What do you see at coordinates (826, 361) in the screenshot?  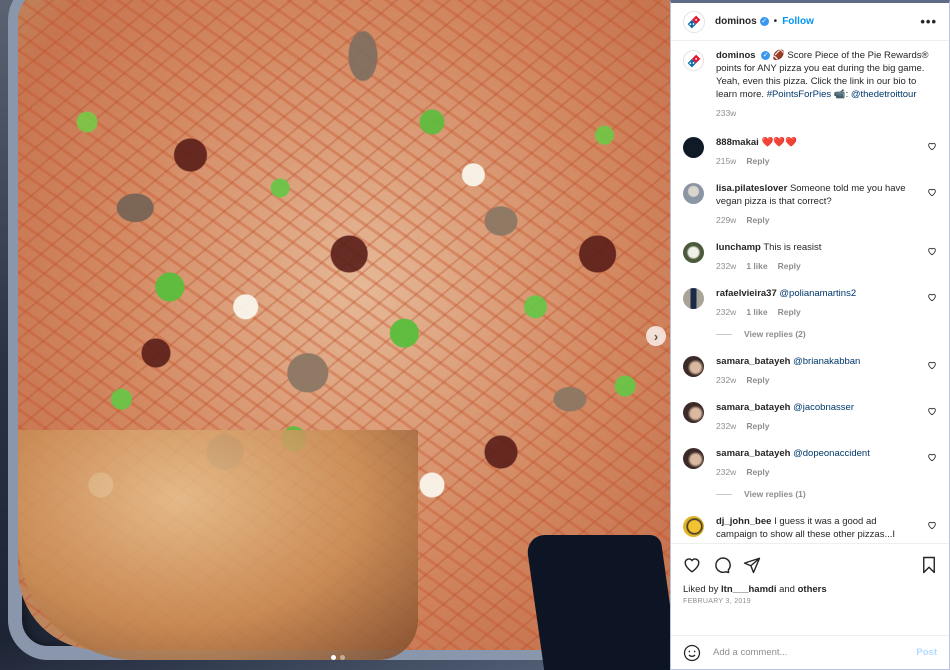 I see `comment-mention: @brianakabban` at bounding box center [826, 361].